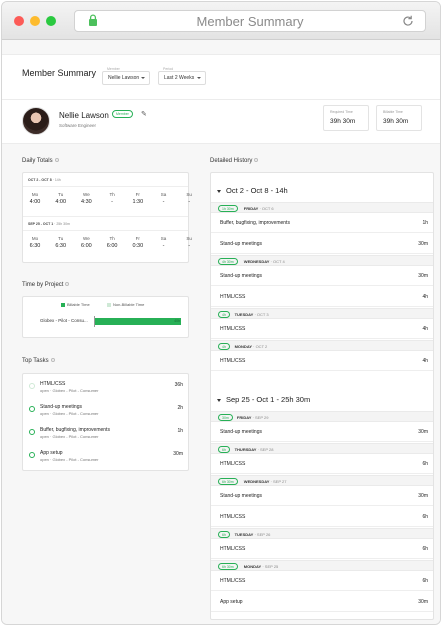 The image size is (442, 626). I want to click on history-entry: App setup 30m, so click(322, 602).